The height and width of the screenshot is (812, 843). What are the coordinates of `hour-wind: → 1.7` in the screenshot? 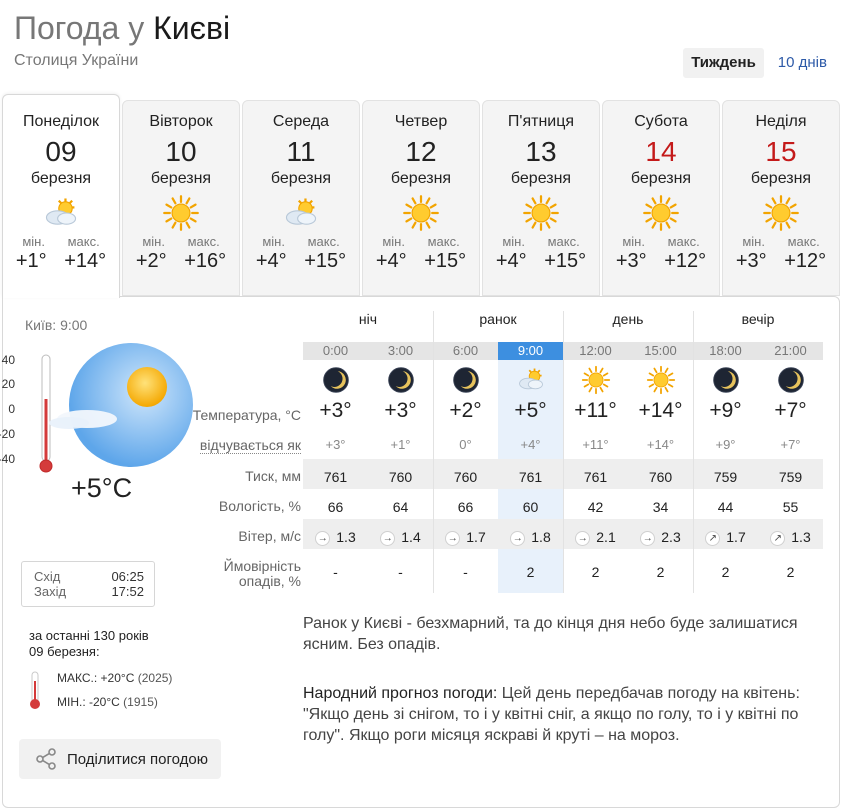 It's located at (465, 537).